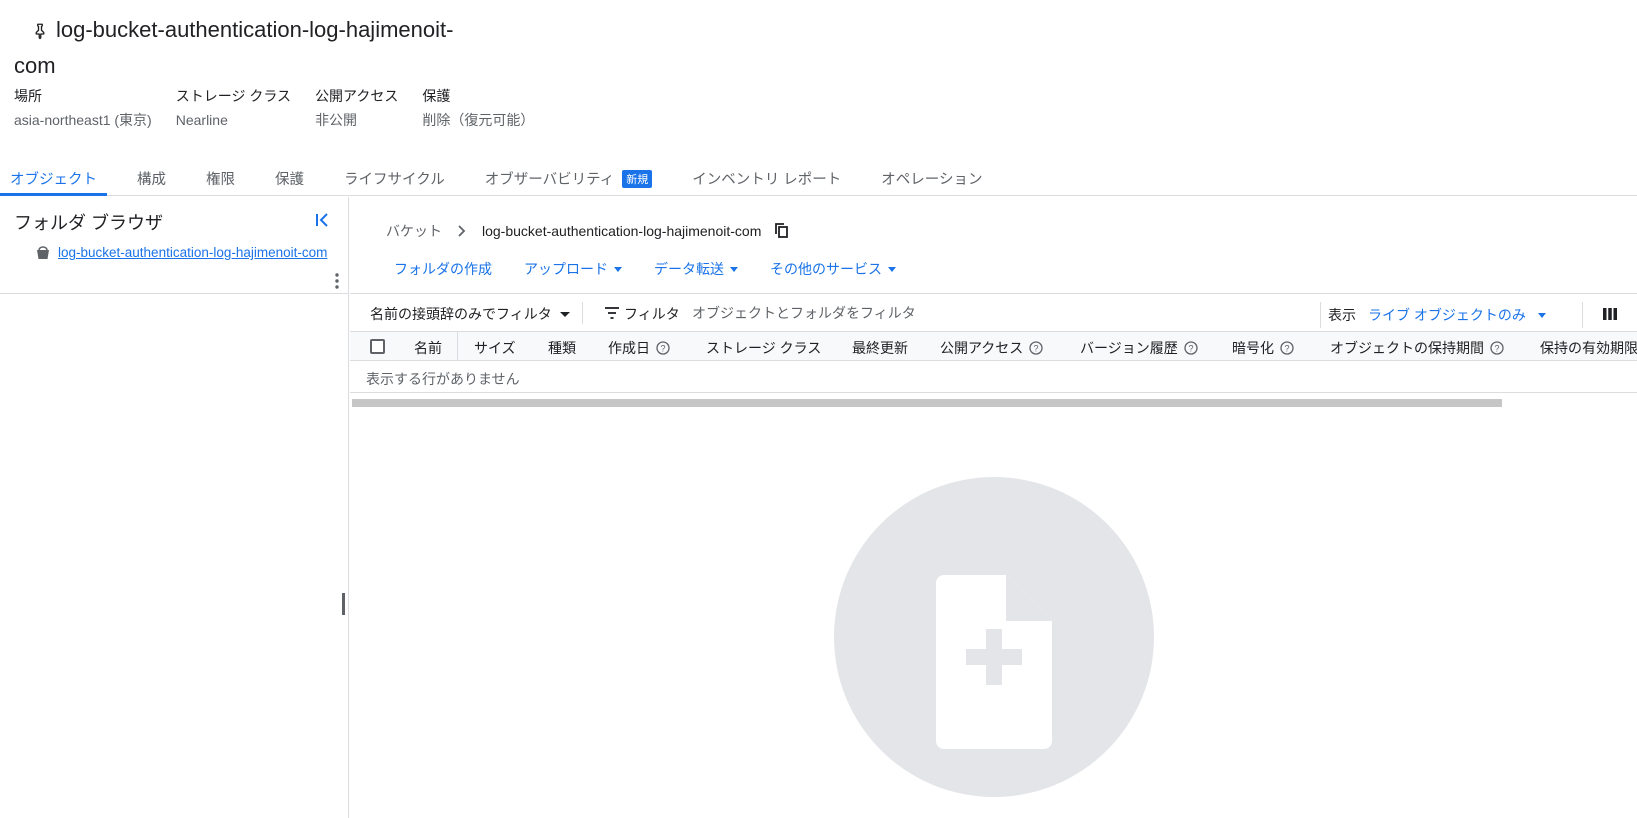 The height and width of the screenshot is (818, 1637). I want to click on tab-label: インベントリ レポート, so click(767, 180).